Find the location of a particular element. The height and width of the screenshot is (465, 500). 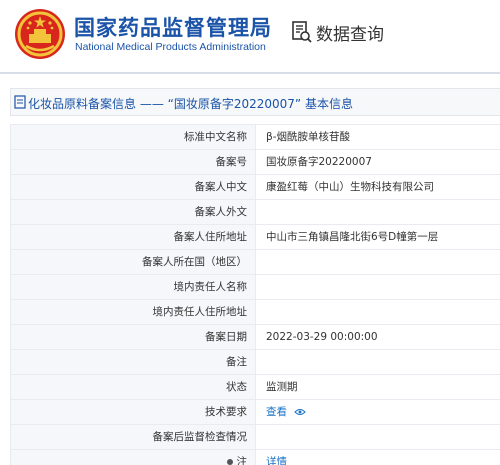

field-label: 备案号 is located at coordinates (133, 162).